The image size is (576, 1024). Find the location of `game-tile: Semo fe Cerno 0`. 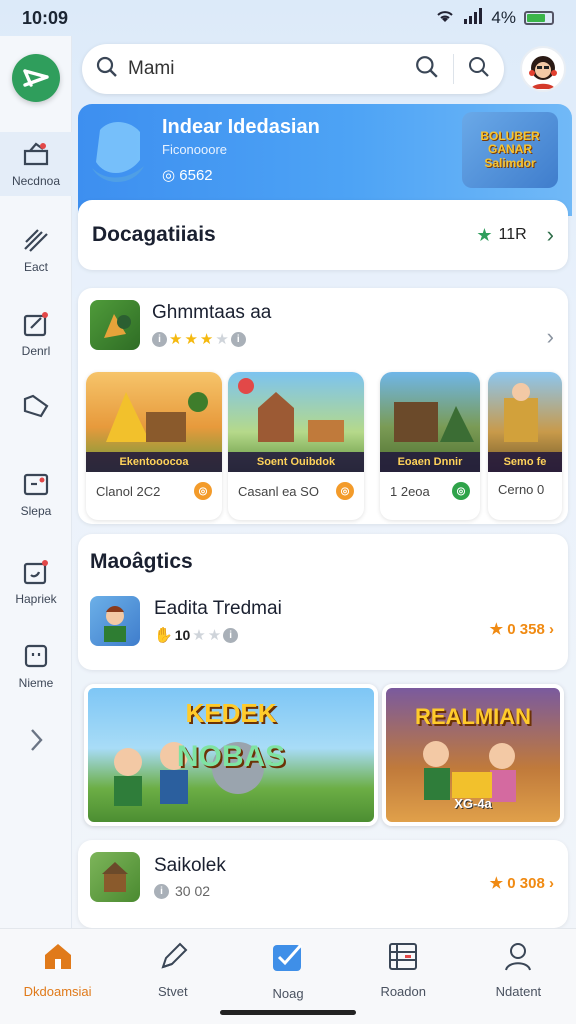

game-tile: Semo fe Cerno 0 is located at coordinates (525, 446).